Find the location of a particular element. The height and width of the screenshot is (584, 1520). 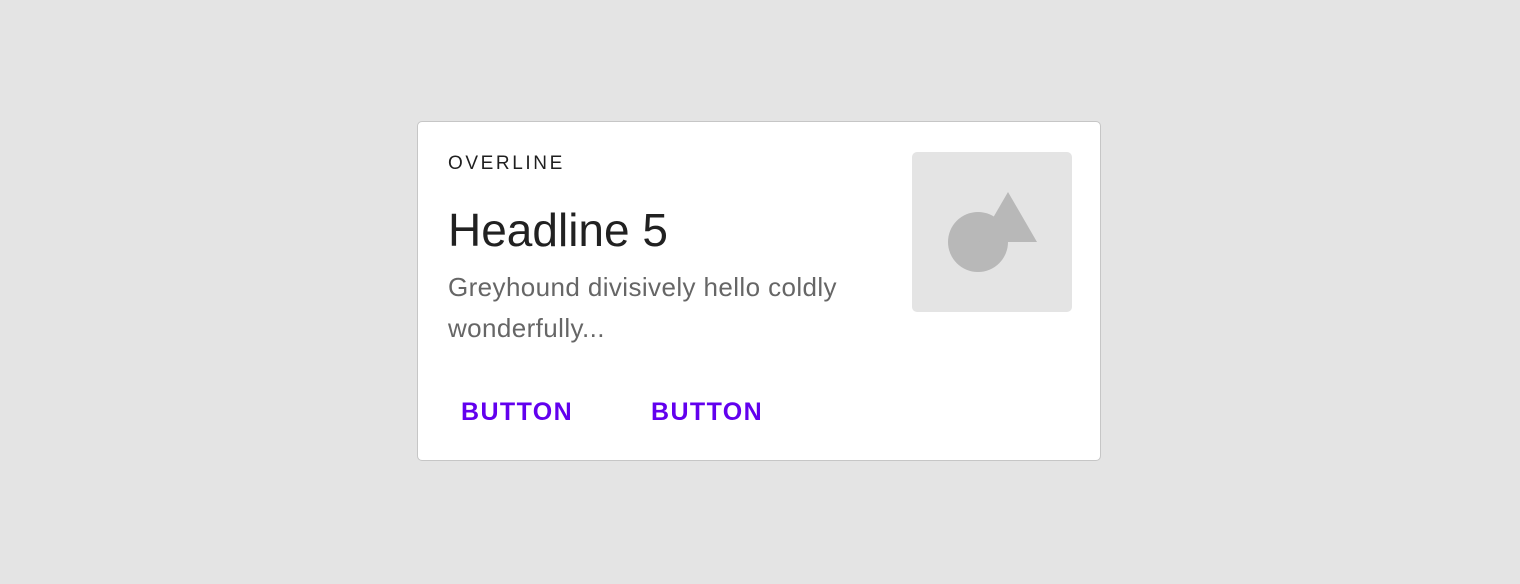

card-action-button-1: BUTTON is located at coordinates (517, 412).